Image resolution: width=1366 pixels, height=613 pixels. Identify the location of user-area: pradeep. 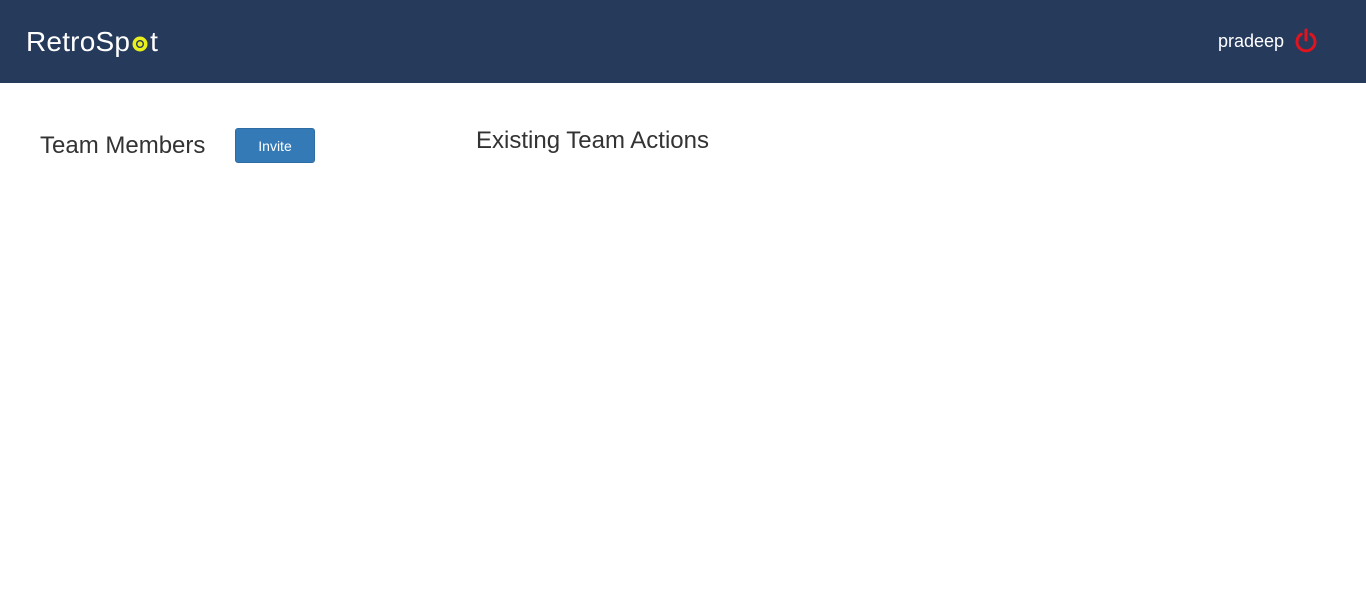
(1268, 41).